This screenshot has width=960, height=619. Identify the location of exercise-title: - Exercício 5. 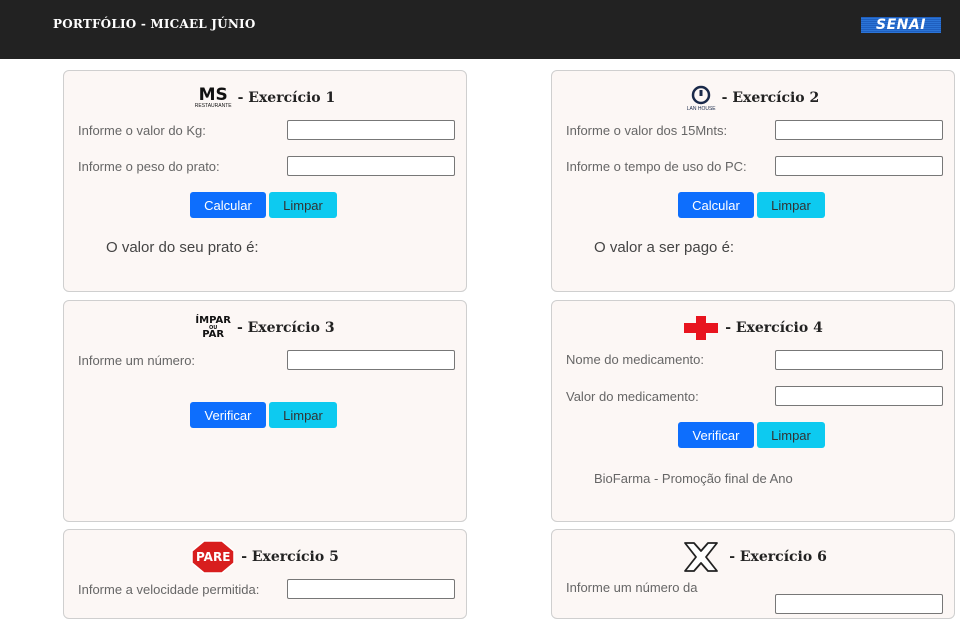
(290, 557).